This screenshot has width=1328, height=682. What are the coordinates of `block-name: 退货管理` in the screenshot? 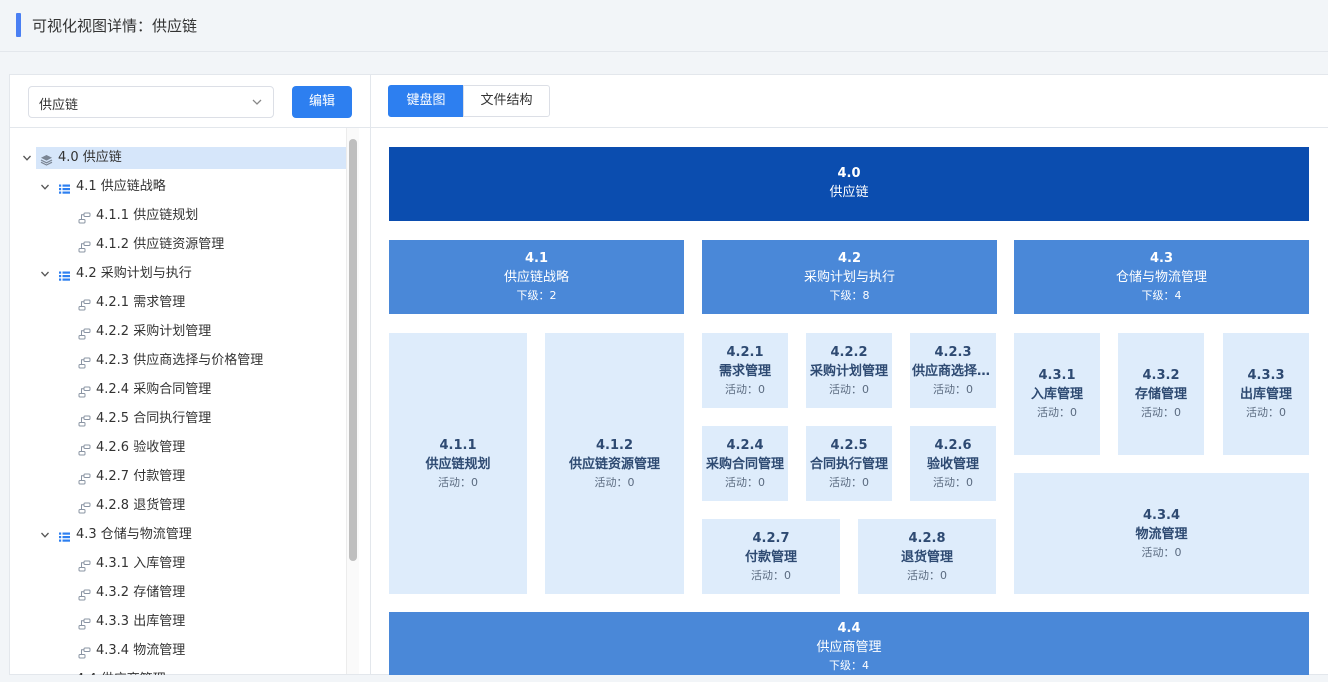 It's located at (926, 557).